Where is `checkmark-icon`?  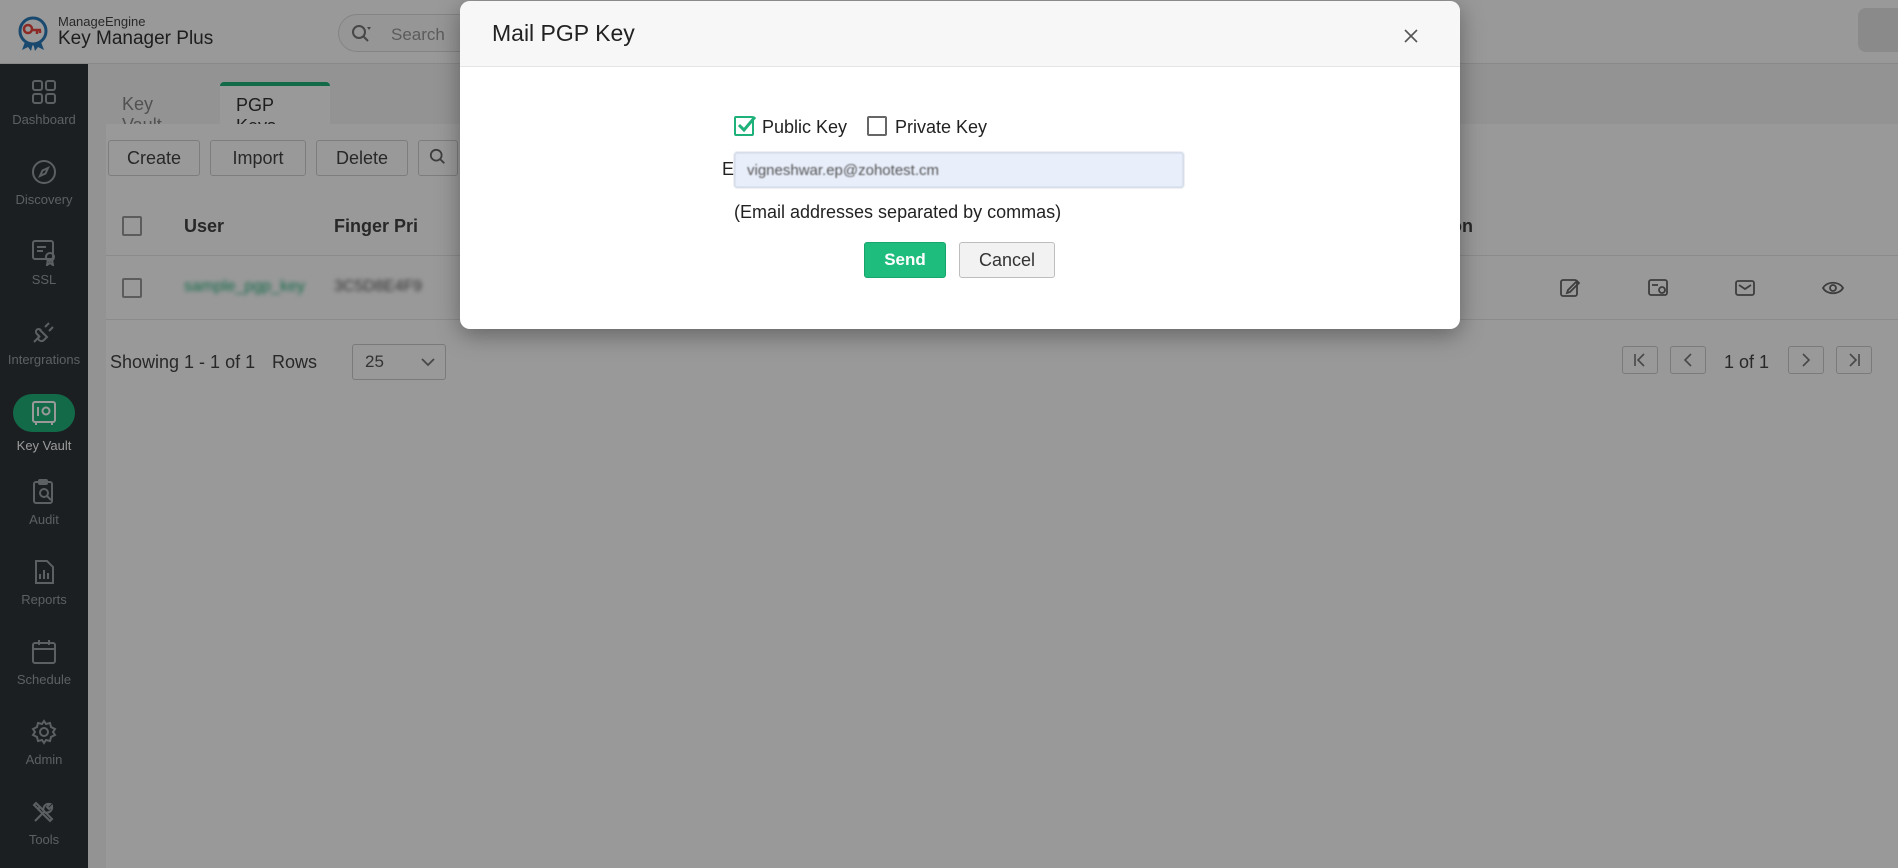 checkmark-icon is located at coordinates (747, 124).